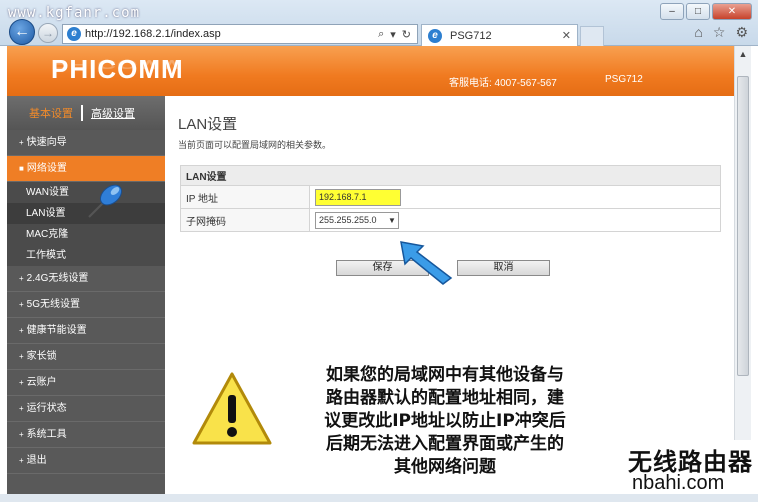 The image size is (758, 502). I want to click on tab-close-icon: ✕, so click(566, 35).